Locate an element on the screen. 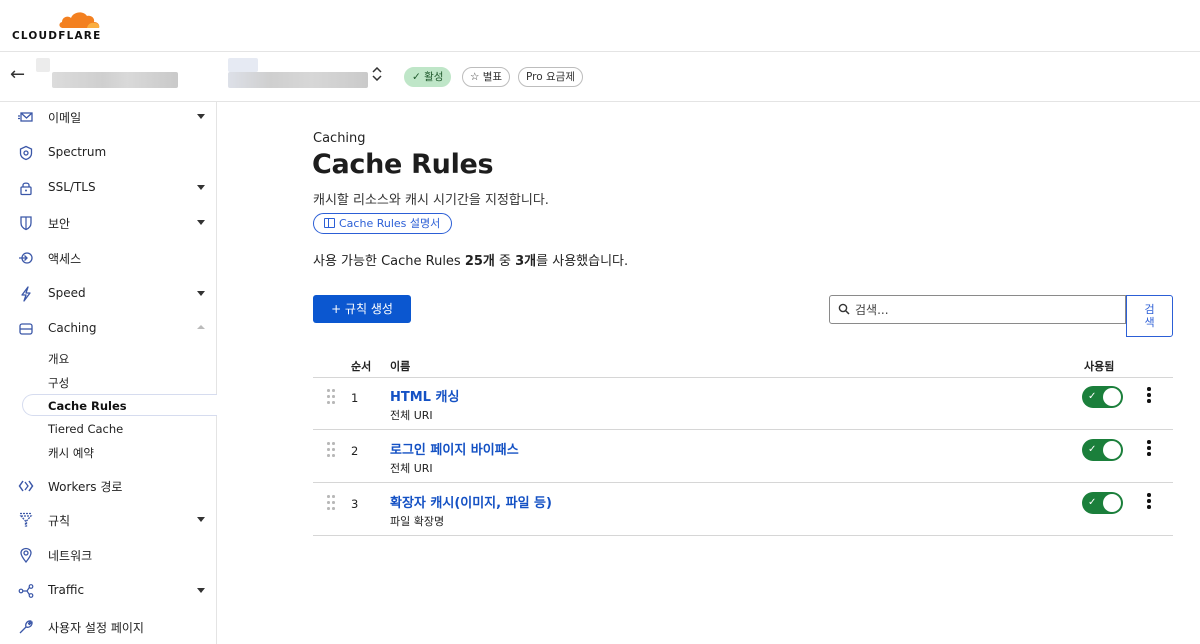 Image resolution: width=1200 pixels, height=644 pixels. rule-order: 3 is located at coordinates (355, 504).